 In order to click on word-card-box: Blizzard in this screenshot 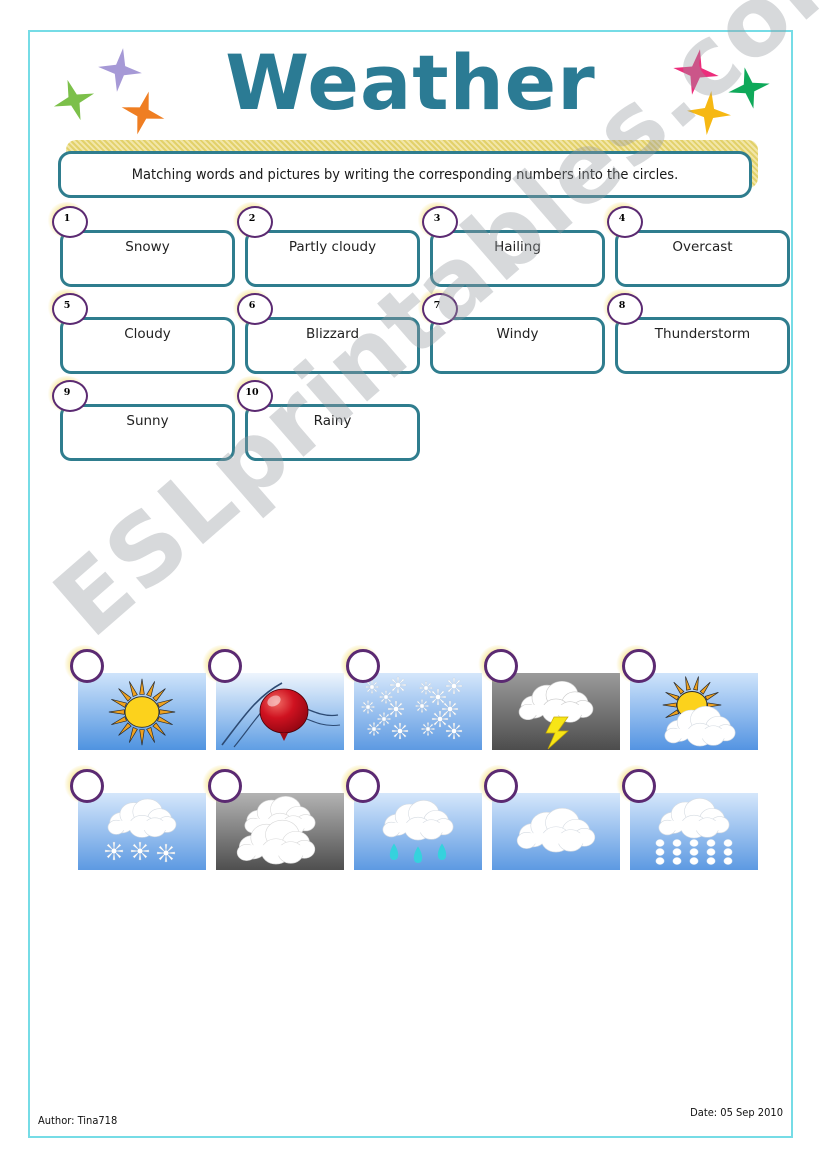, I will do `click(332, 345)`.